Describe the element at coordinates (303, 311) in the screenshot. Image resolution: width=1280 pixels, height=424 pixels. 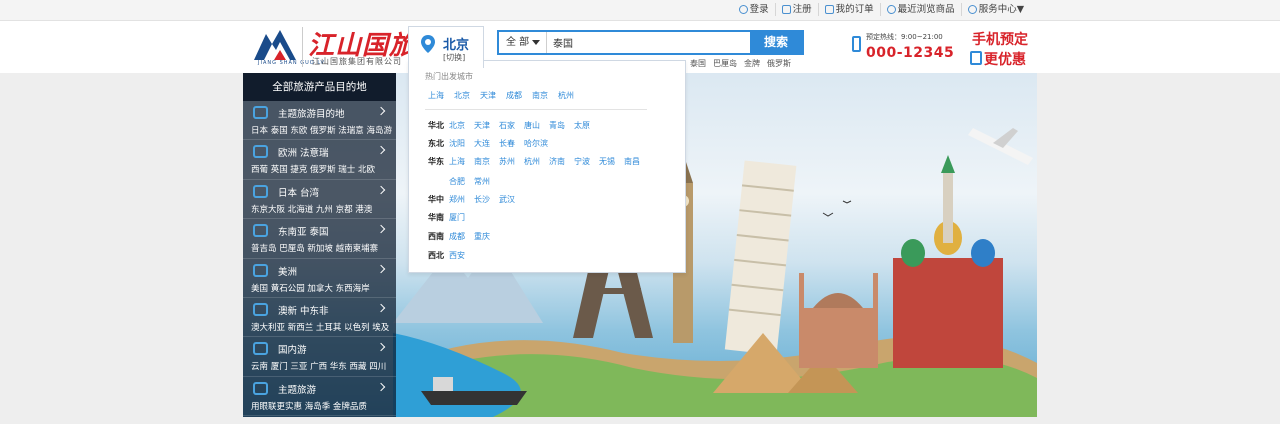
I see `menu-item-title: 澳新 中东非` at that location.